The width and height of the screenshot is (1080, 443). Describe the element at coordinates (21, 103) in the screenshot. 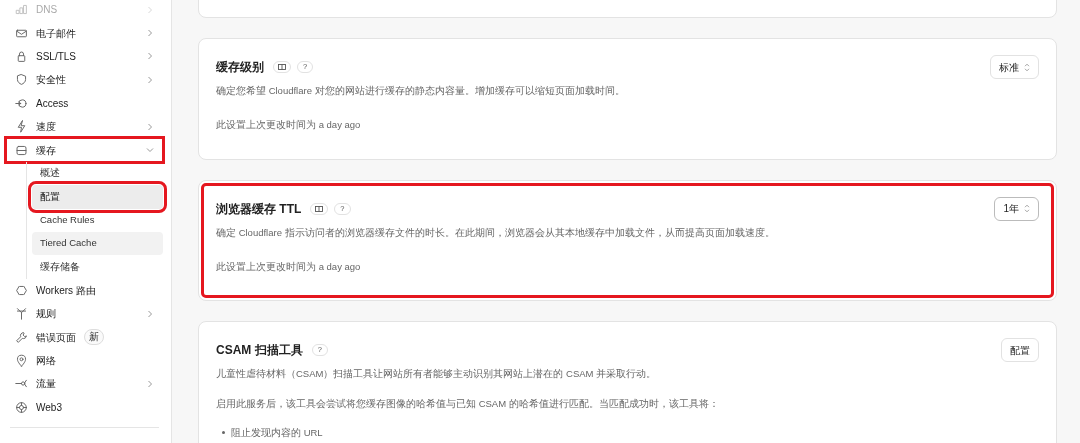

I see `sign-in-icon` at that location.